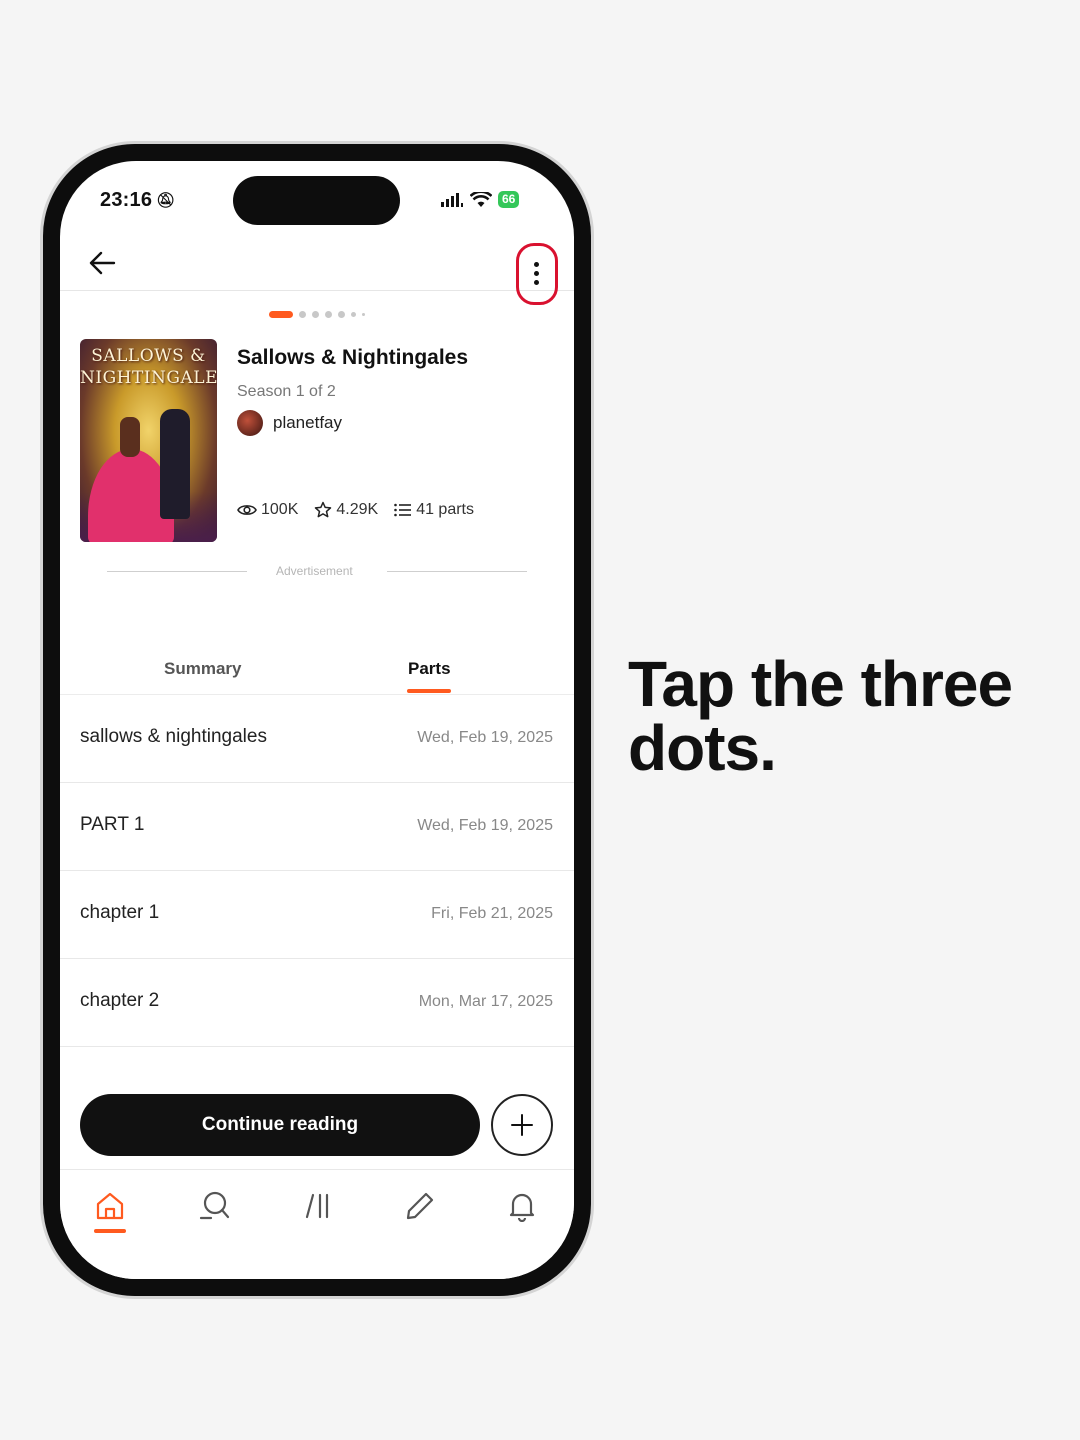  Describe the element at coordinates (317, 827) in the screenshot. I see `list-item: PART 1 Wed, Feb 19, 2025` at that location.